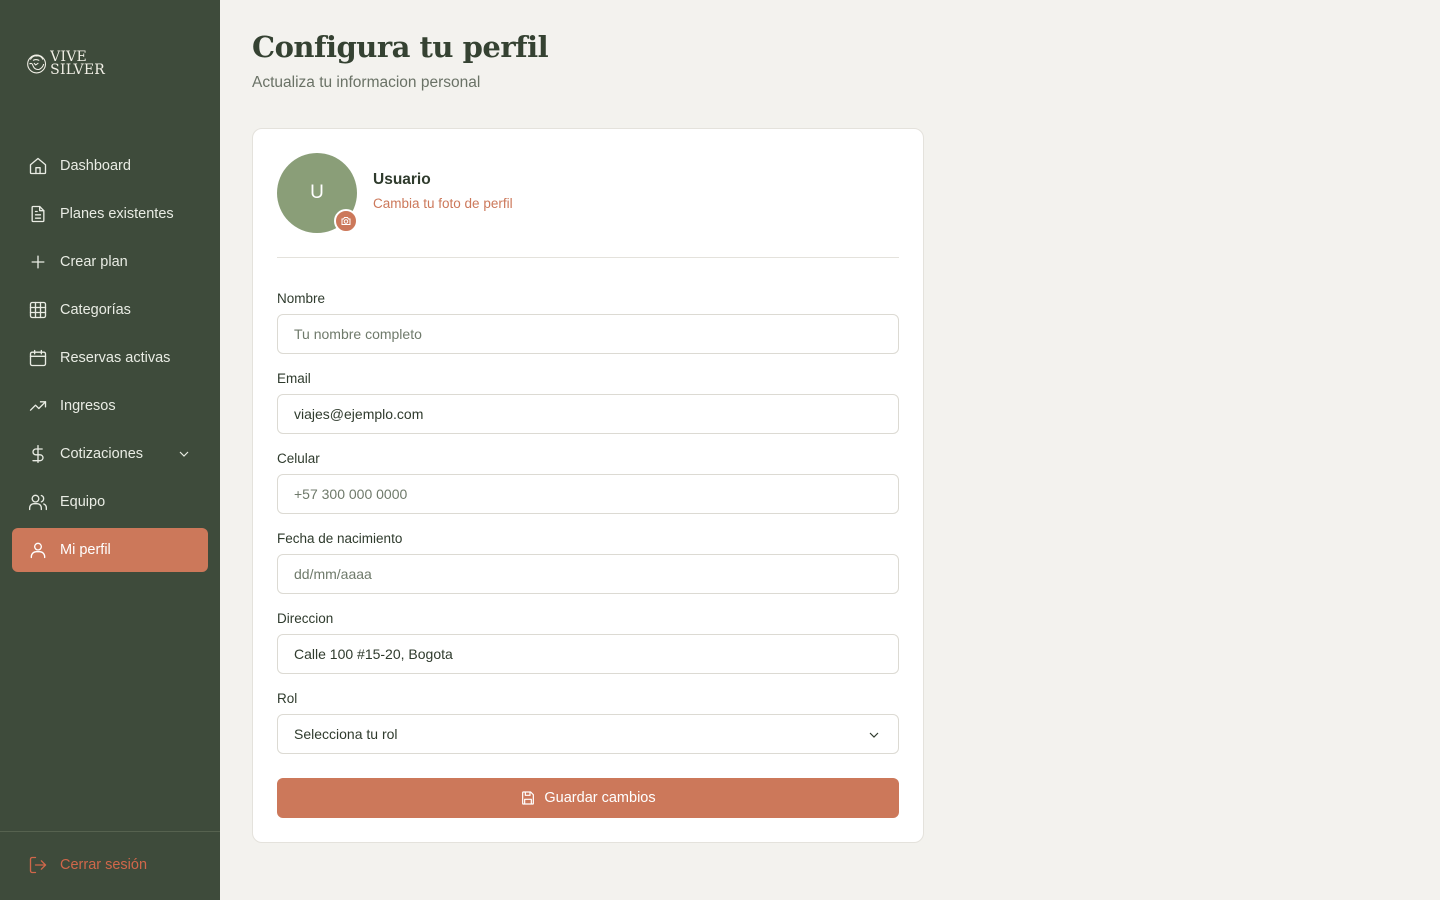 Image resolution: width=1440 pixels, height=900 pixels. Describe the element at coordinates (77, 70) in the screenshot. I see `brand-line2: SILVER` at that location.